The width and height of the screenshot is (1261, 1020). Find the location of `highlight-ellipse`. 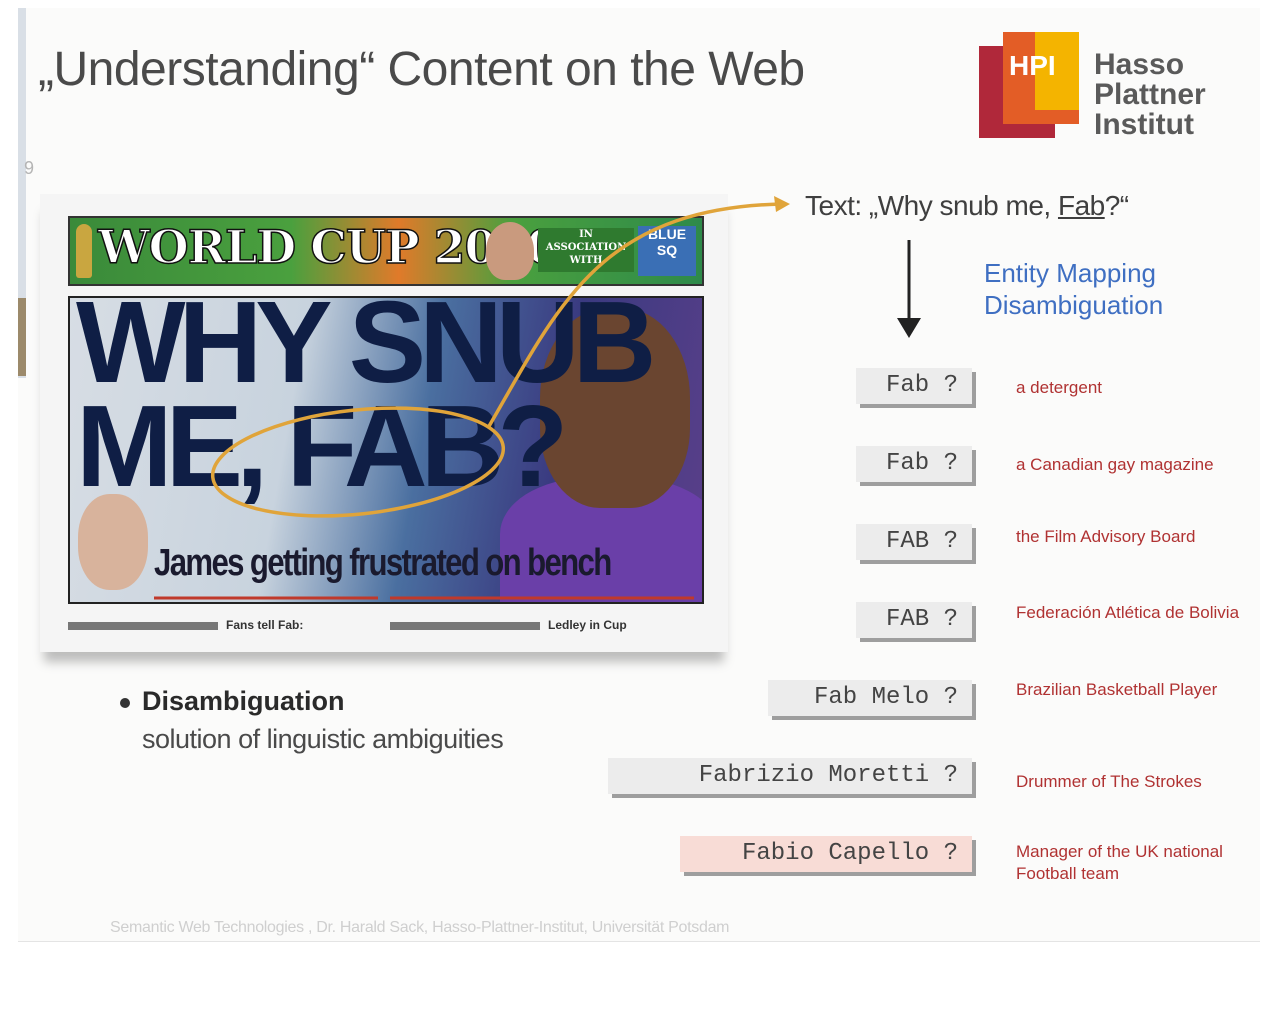

highlight-ellipse is located at coordinates (358, 462).